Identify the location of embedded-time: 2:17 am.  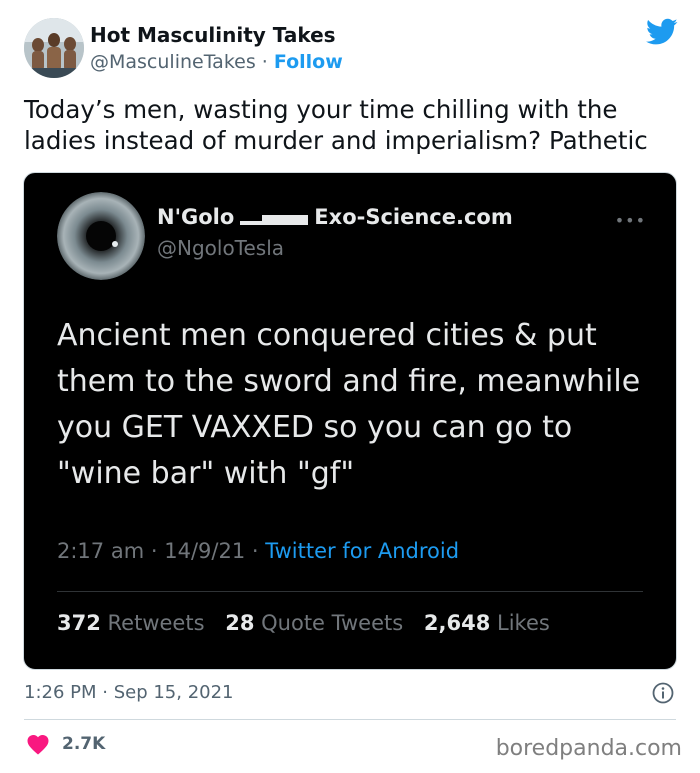
(101, 551).